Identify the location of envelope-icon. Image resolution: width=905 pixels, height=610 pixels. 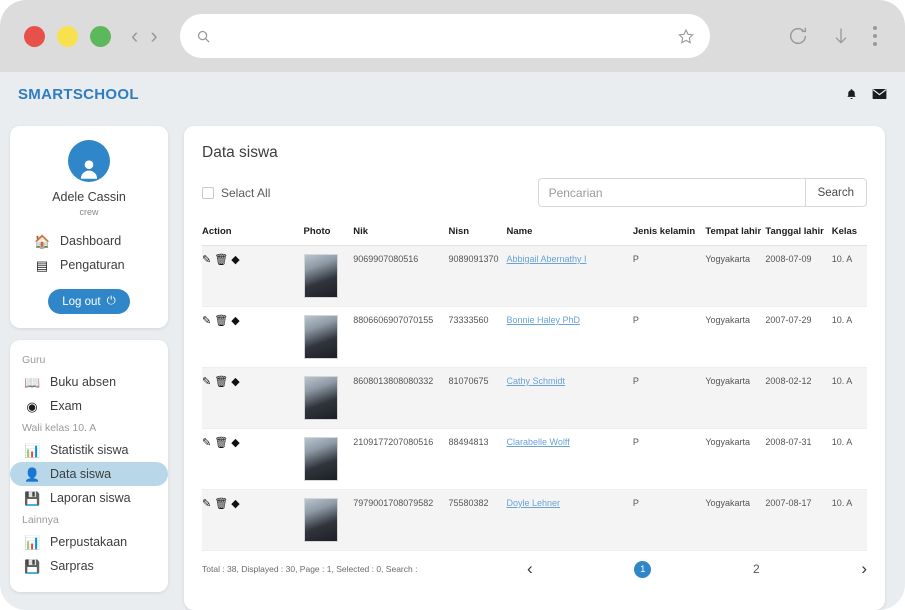
(879, 94).